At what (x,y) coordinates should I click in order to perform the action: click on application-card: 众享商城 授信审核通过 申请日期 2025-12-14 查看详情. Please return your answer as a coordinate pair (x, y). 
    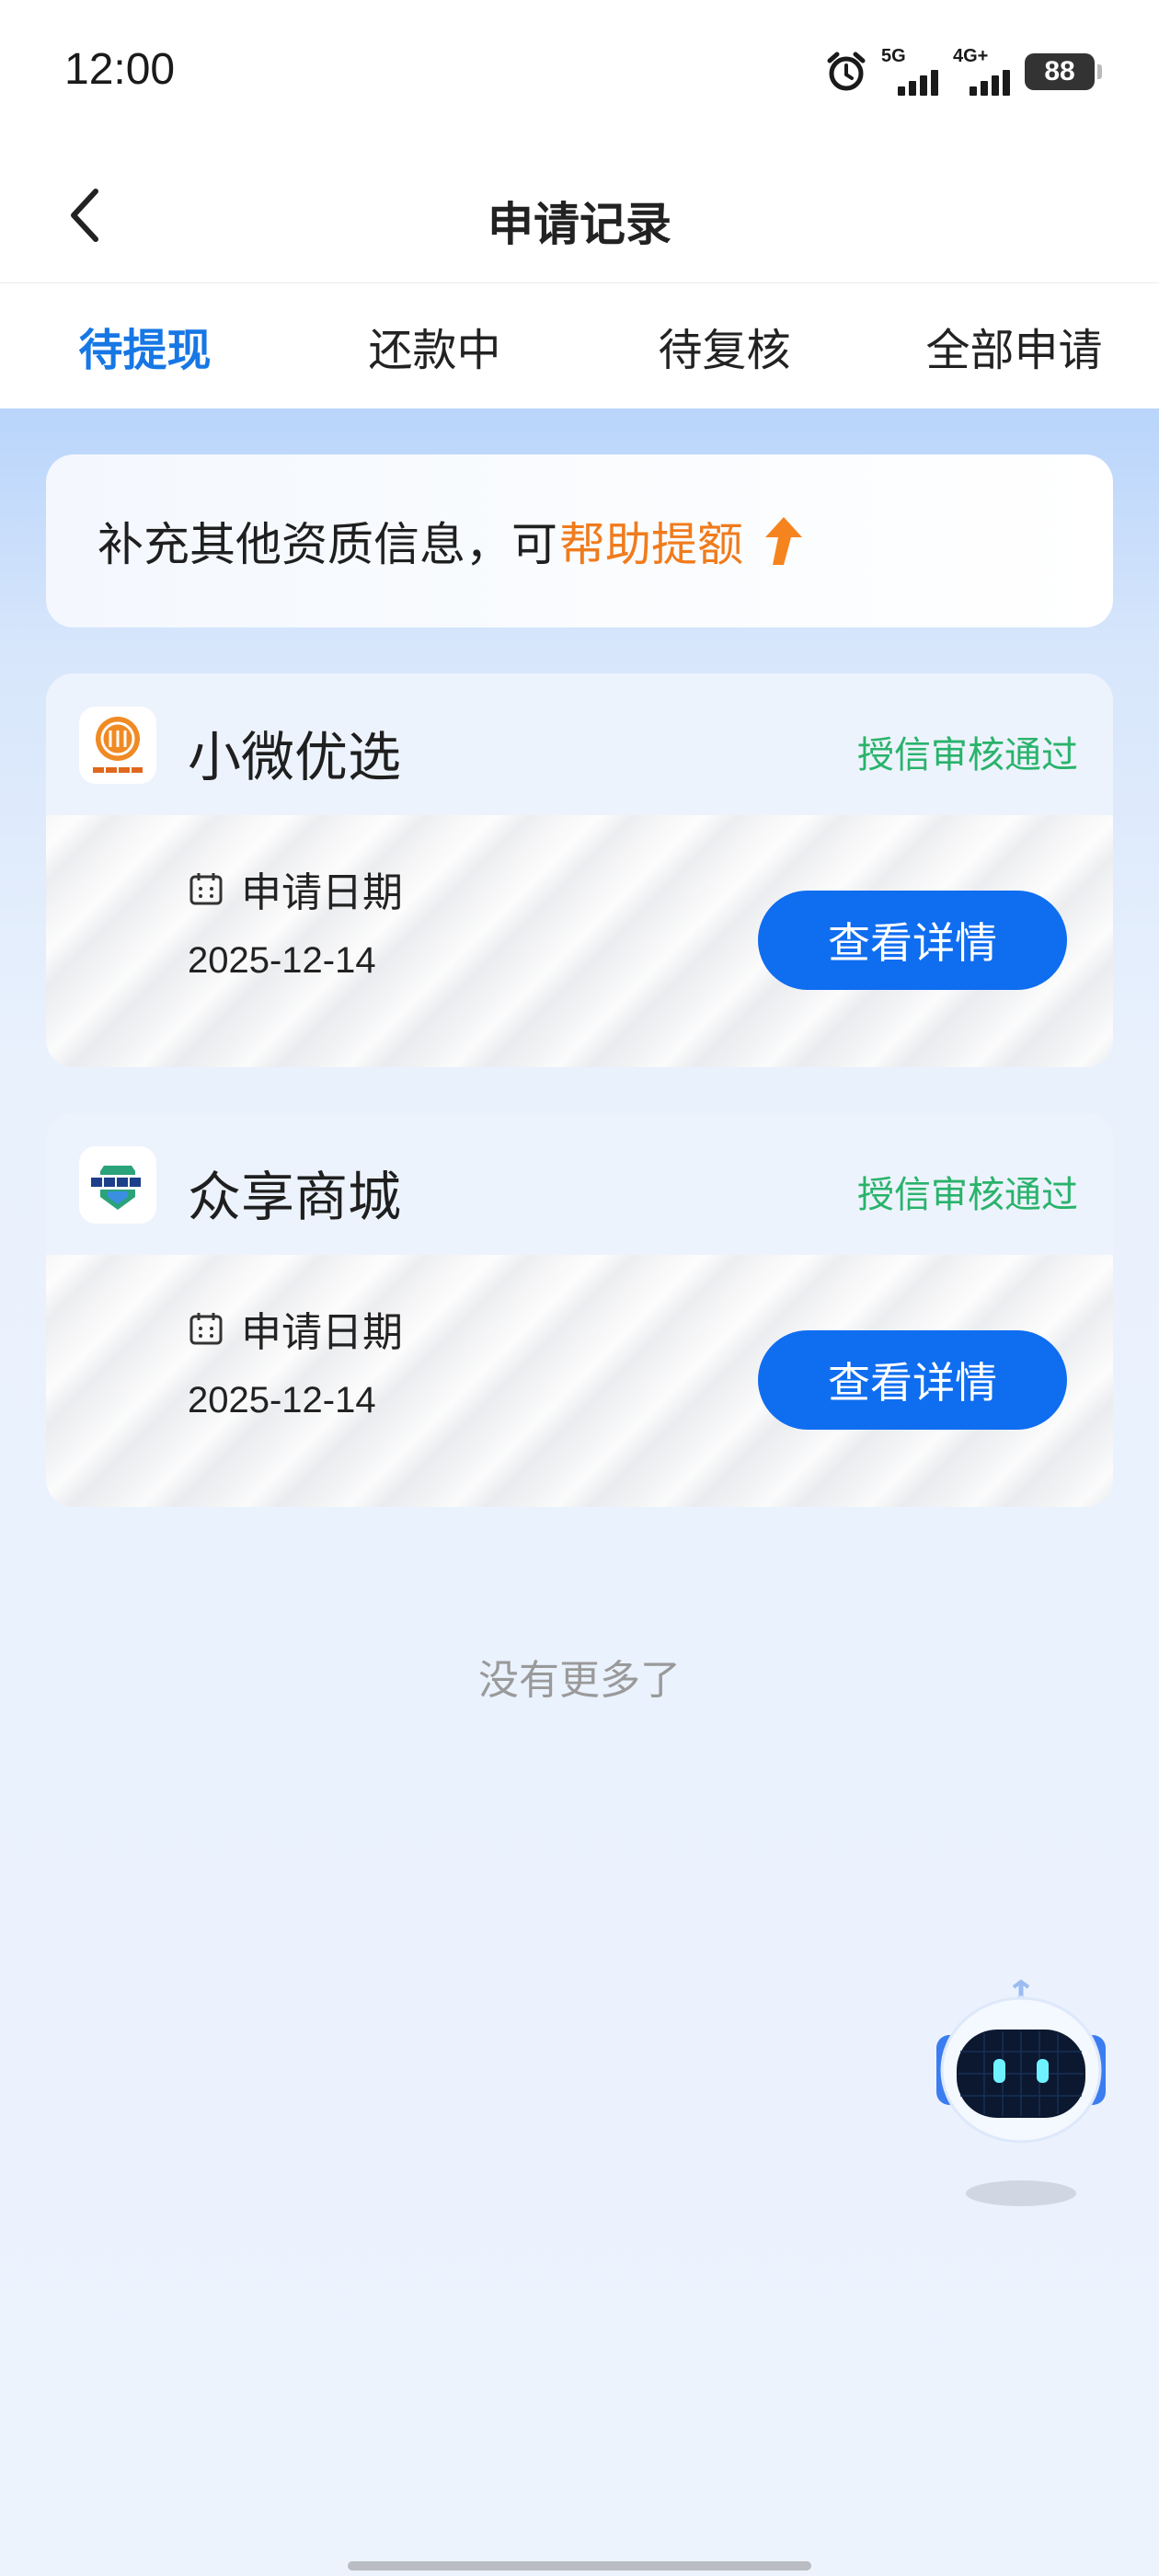
    Looking at the image, I should click on (579, 1310).